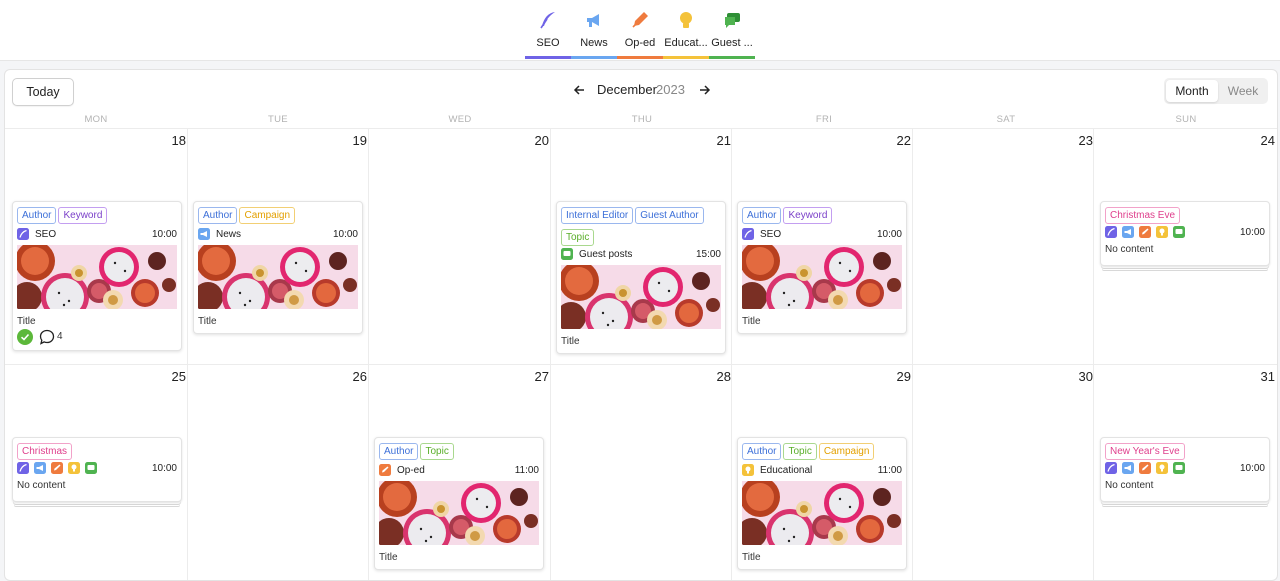  Describe the element at coordinates (824, 119) in the screenshot. I see `weekday-fri: FRI` at that location.